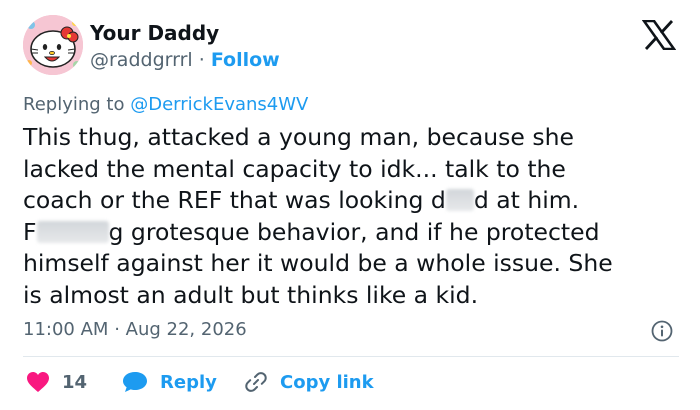  Describe the element at coordinates (219, 104) in the screenshot. I see `replying-to-handle: @DerrickEvans4WV` at that location.